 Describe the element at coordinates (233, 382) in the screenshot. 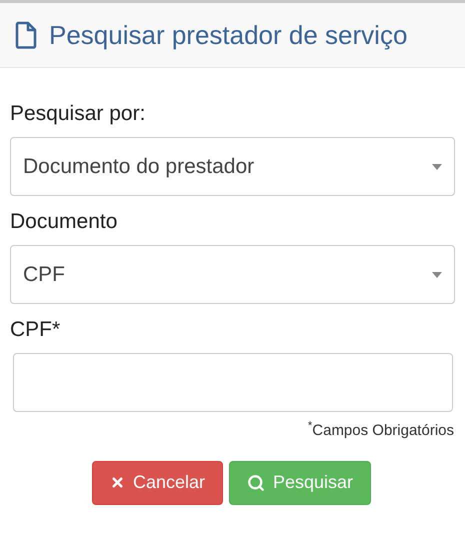

I see `input-field` at that location.